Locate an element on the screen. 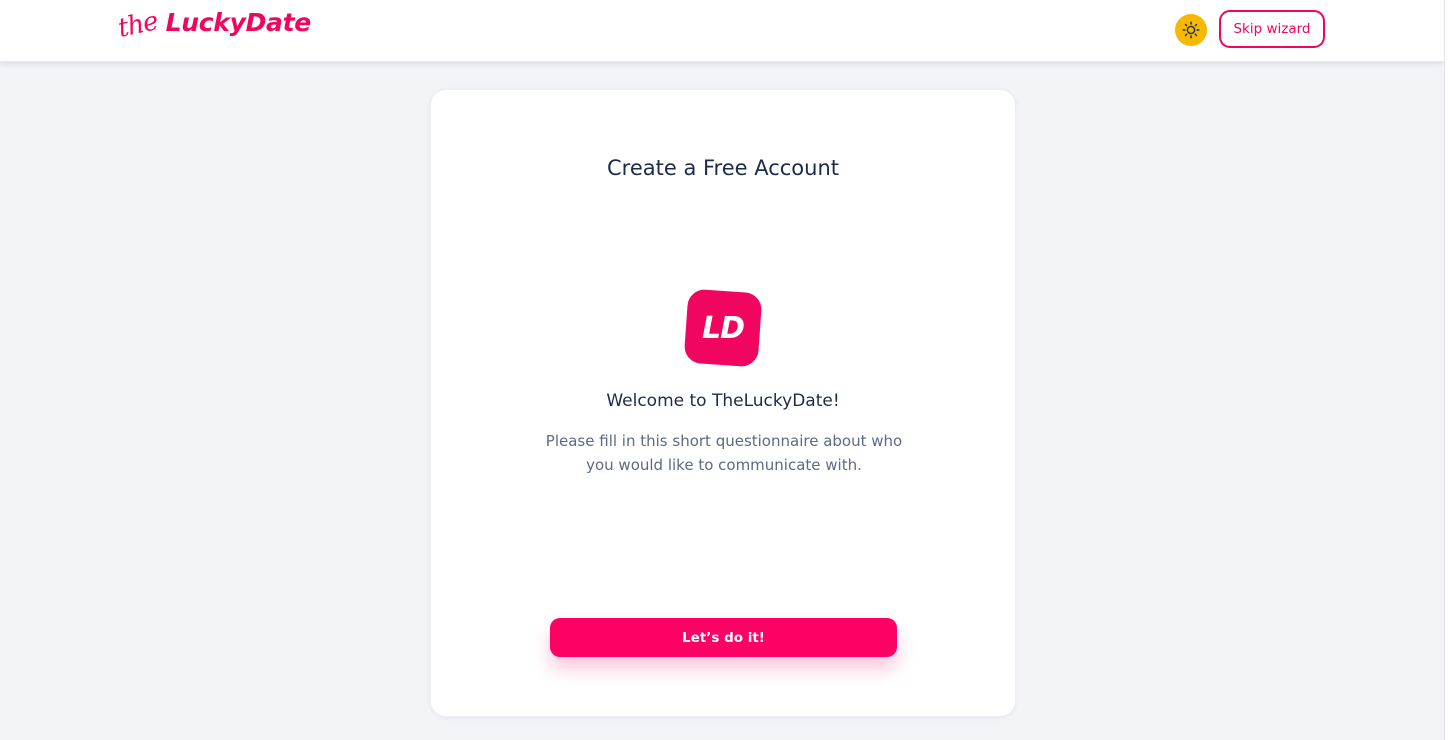  logo-prefix: the is located at coordinates (138, 25).